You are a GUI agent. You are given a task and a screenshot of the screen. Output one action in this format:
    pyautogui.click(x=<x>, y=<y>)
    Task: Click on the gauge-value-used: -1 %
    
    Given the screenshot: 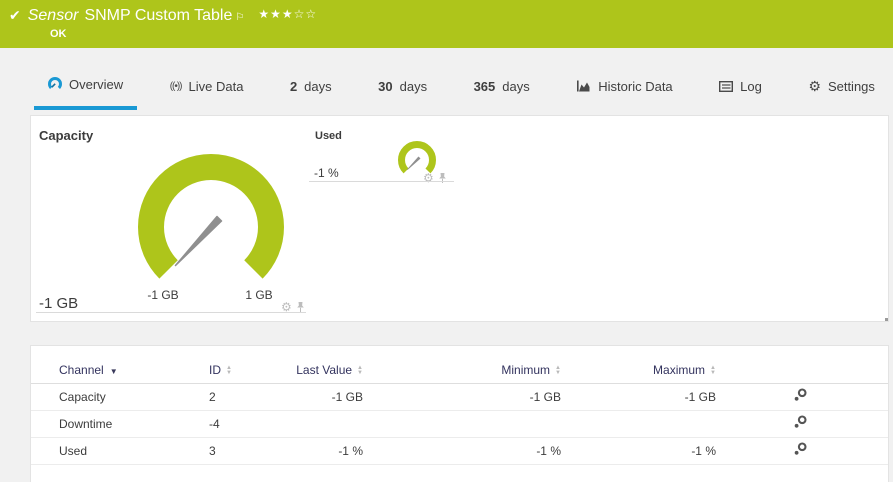 What is the action you would take?
    pyautogui.click(x=326, y=173)
    